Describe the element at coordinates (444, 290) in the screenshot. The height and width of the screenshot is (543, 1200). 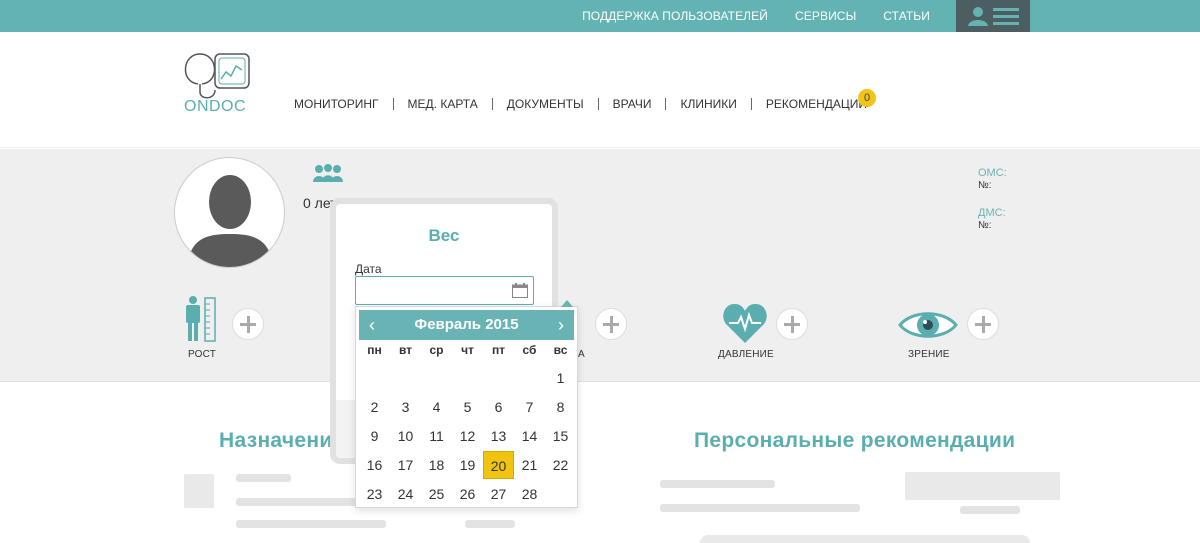
I see `date-input` at that location.